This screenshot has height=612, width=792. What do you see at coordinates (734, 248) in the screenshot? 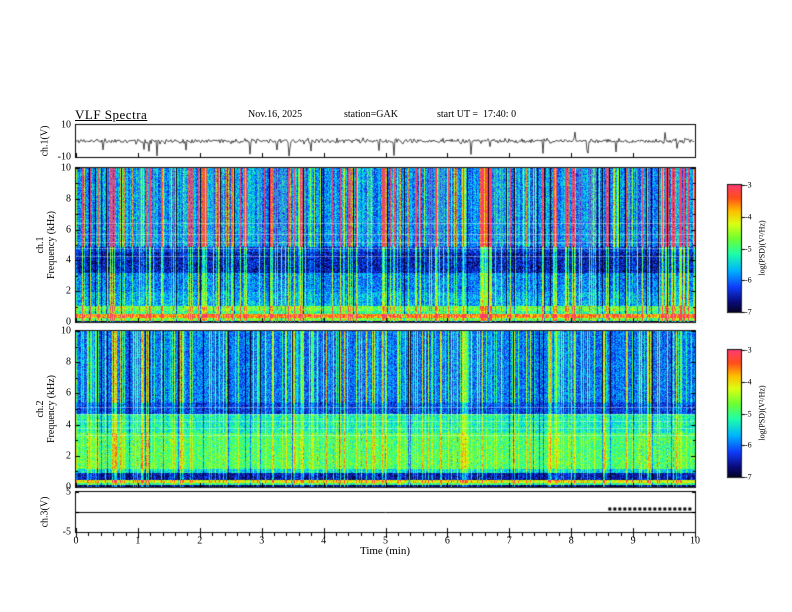
I see `ch1-colorbar-canvas` at bounding box center [734, 248].